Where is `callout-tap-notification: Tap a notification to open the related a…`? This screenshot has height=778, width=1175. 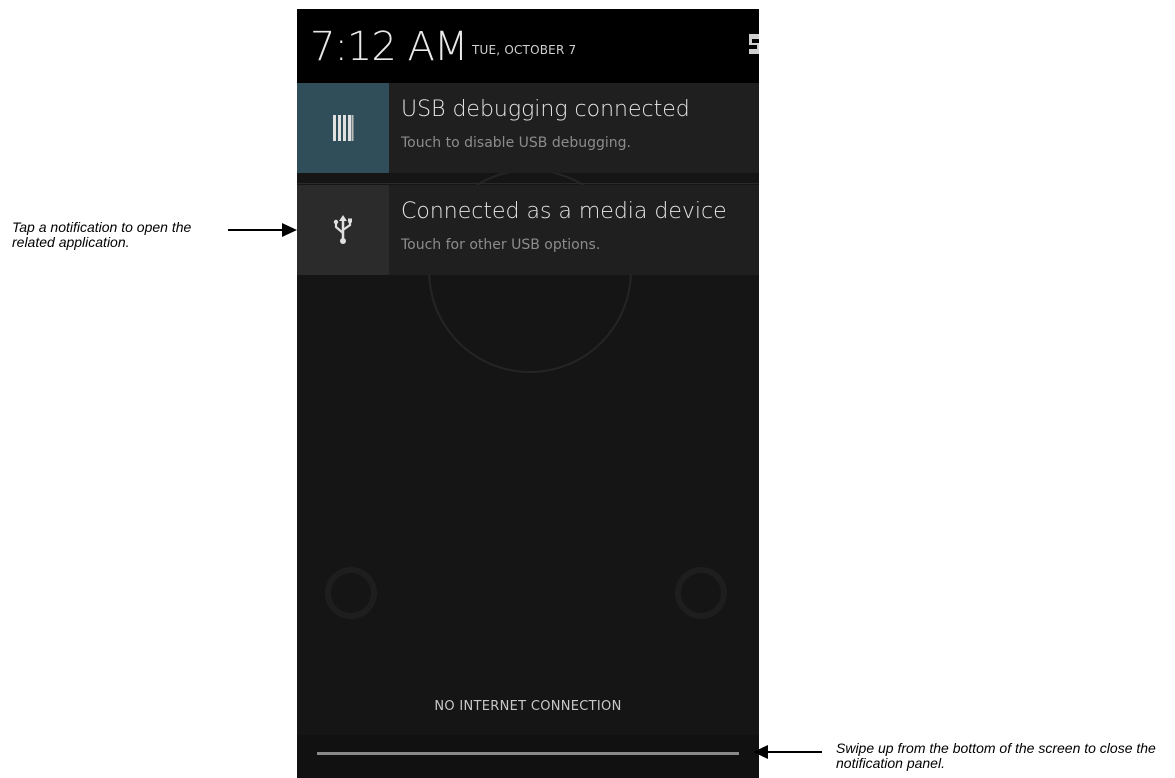 callout-tap-notification: Tap a notification to open the related a… is located at coordinates (122, 235).